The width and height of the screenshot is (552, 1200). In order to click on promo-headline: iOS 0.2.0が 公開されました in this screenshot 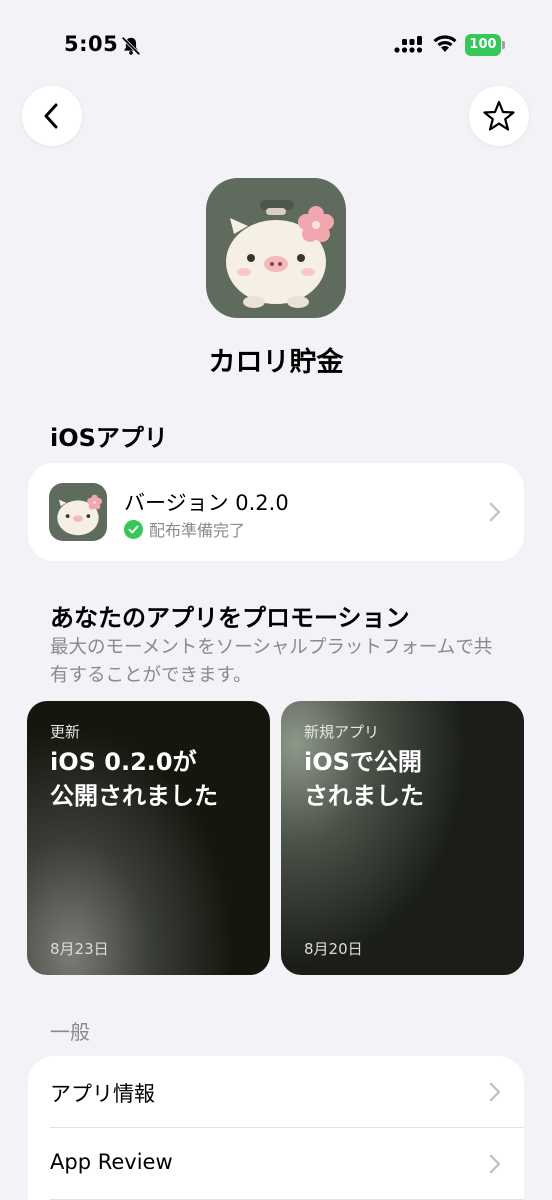, I will do `click(155, 779)`.